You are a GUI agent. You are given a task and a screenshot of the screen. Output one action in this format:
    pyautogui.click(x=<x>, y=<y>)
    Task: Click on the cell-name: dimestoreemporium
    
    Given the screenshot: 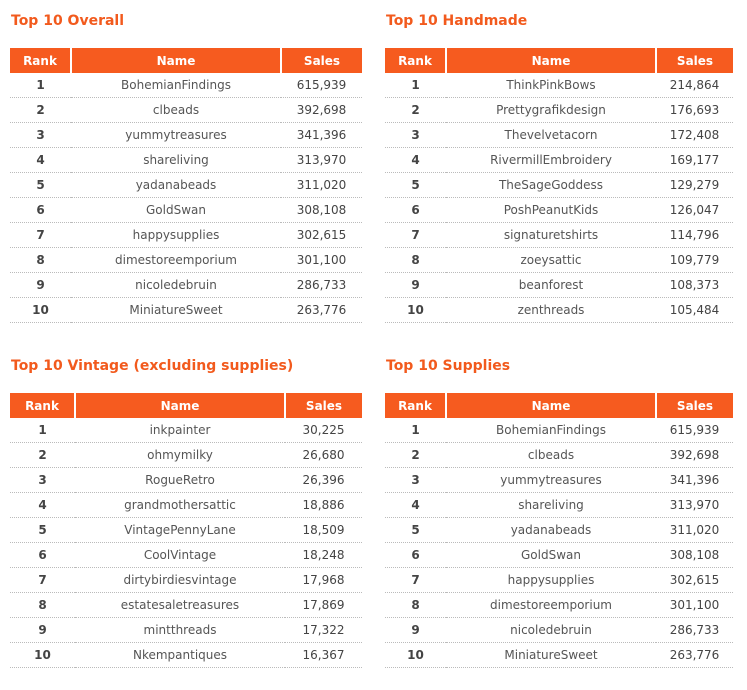 What is the action you would take?
    pyautogui.click(x=551, y=605)
    